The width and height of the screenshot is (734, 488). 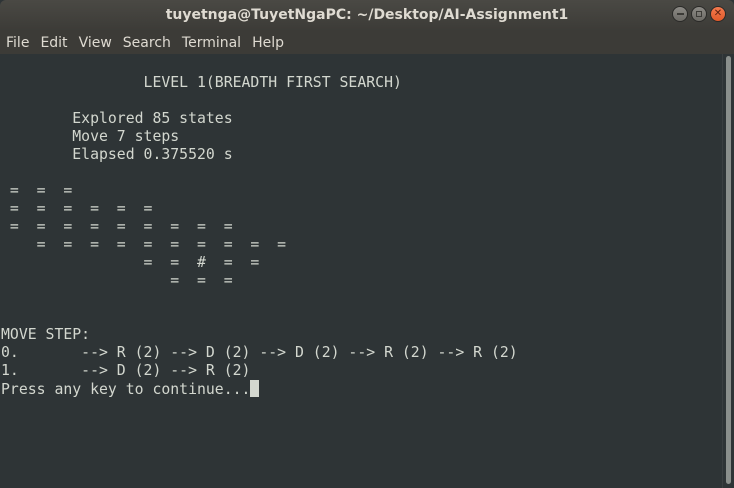 What do you see at coordinates (211, 43) in the screenshot?
I see `menu-terminal: Terminal` at bounding box center [211, 43].